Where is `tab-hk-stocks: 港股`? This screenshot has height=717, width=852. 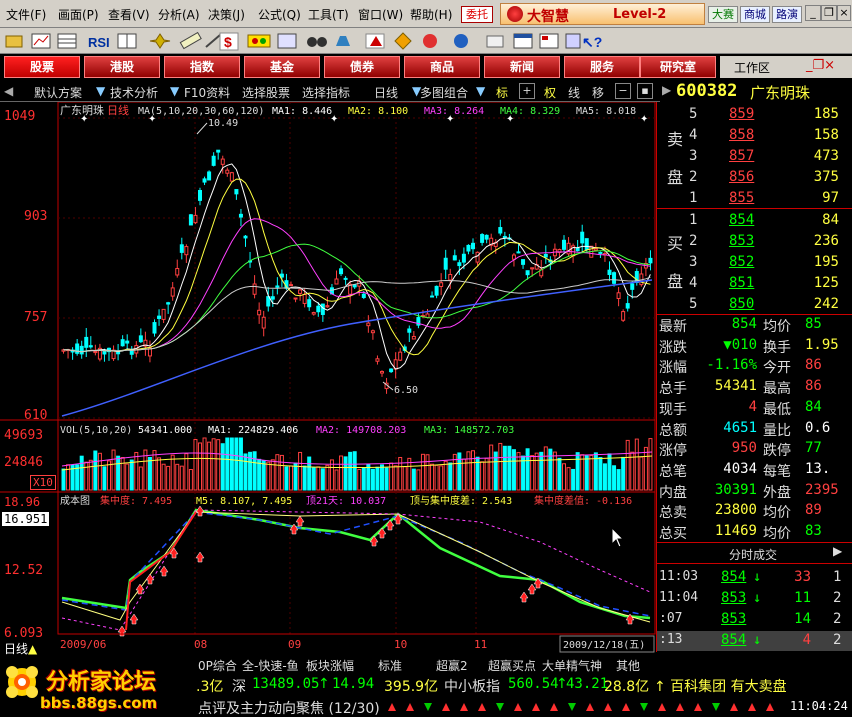
tab-hk-stocks: 港股 is located at coordinates (122, 67).